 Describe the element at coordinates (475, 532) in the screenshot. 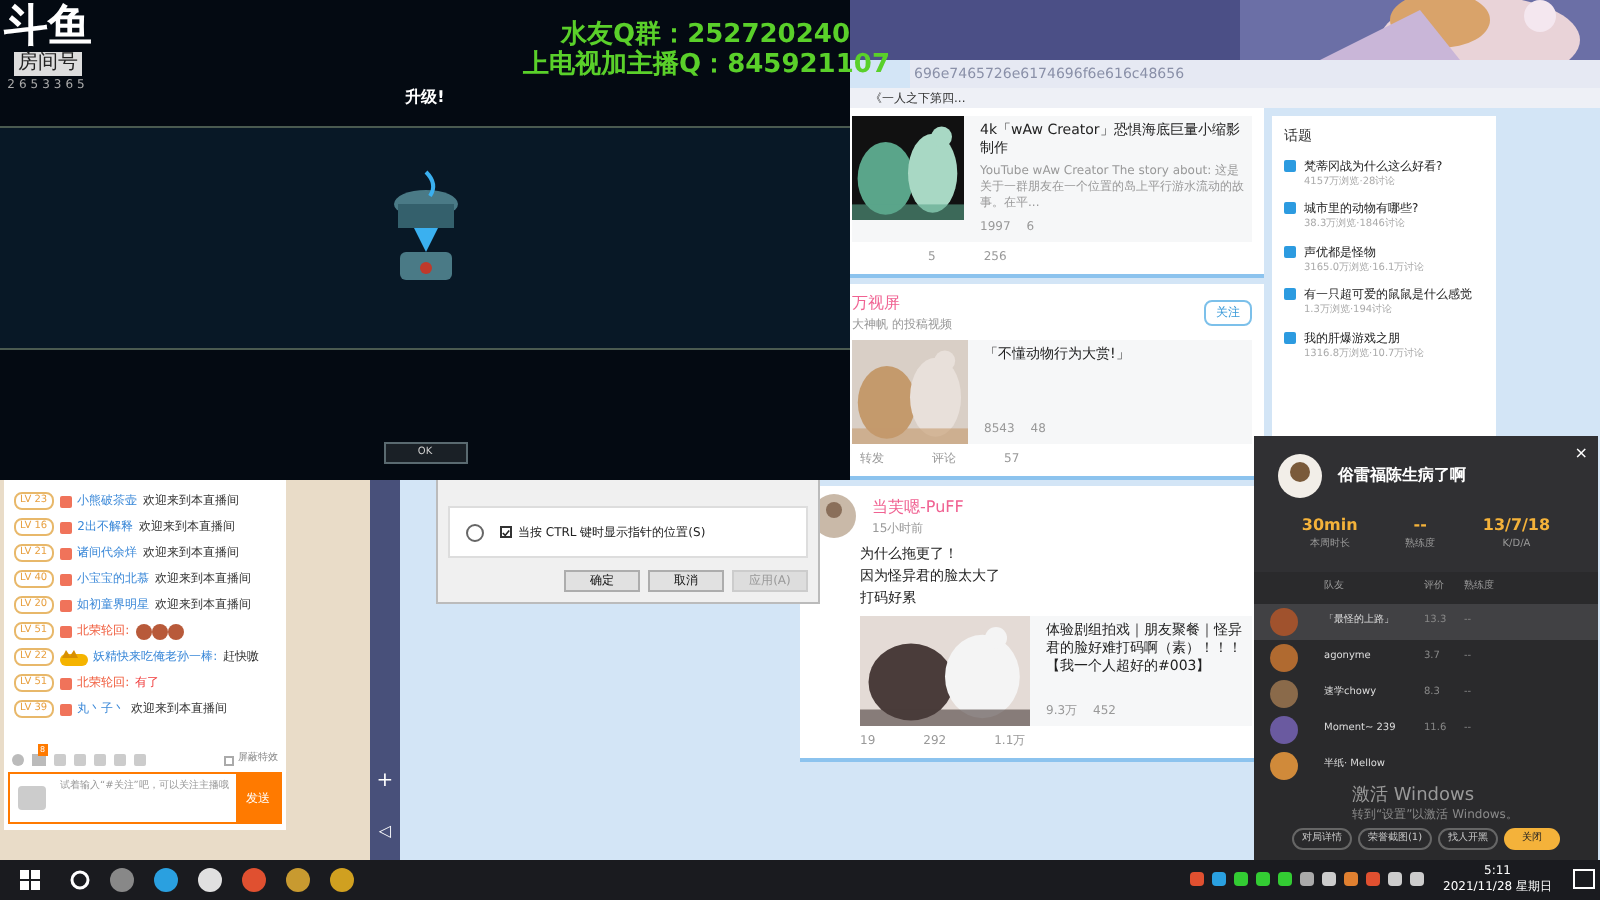

I see `pointer-icon` at that location.